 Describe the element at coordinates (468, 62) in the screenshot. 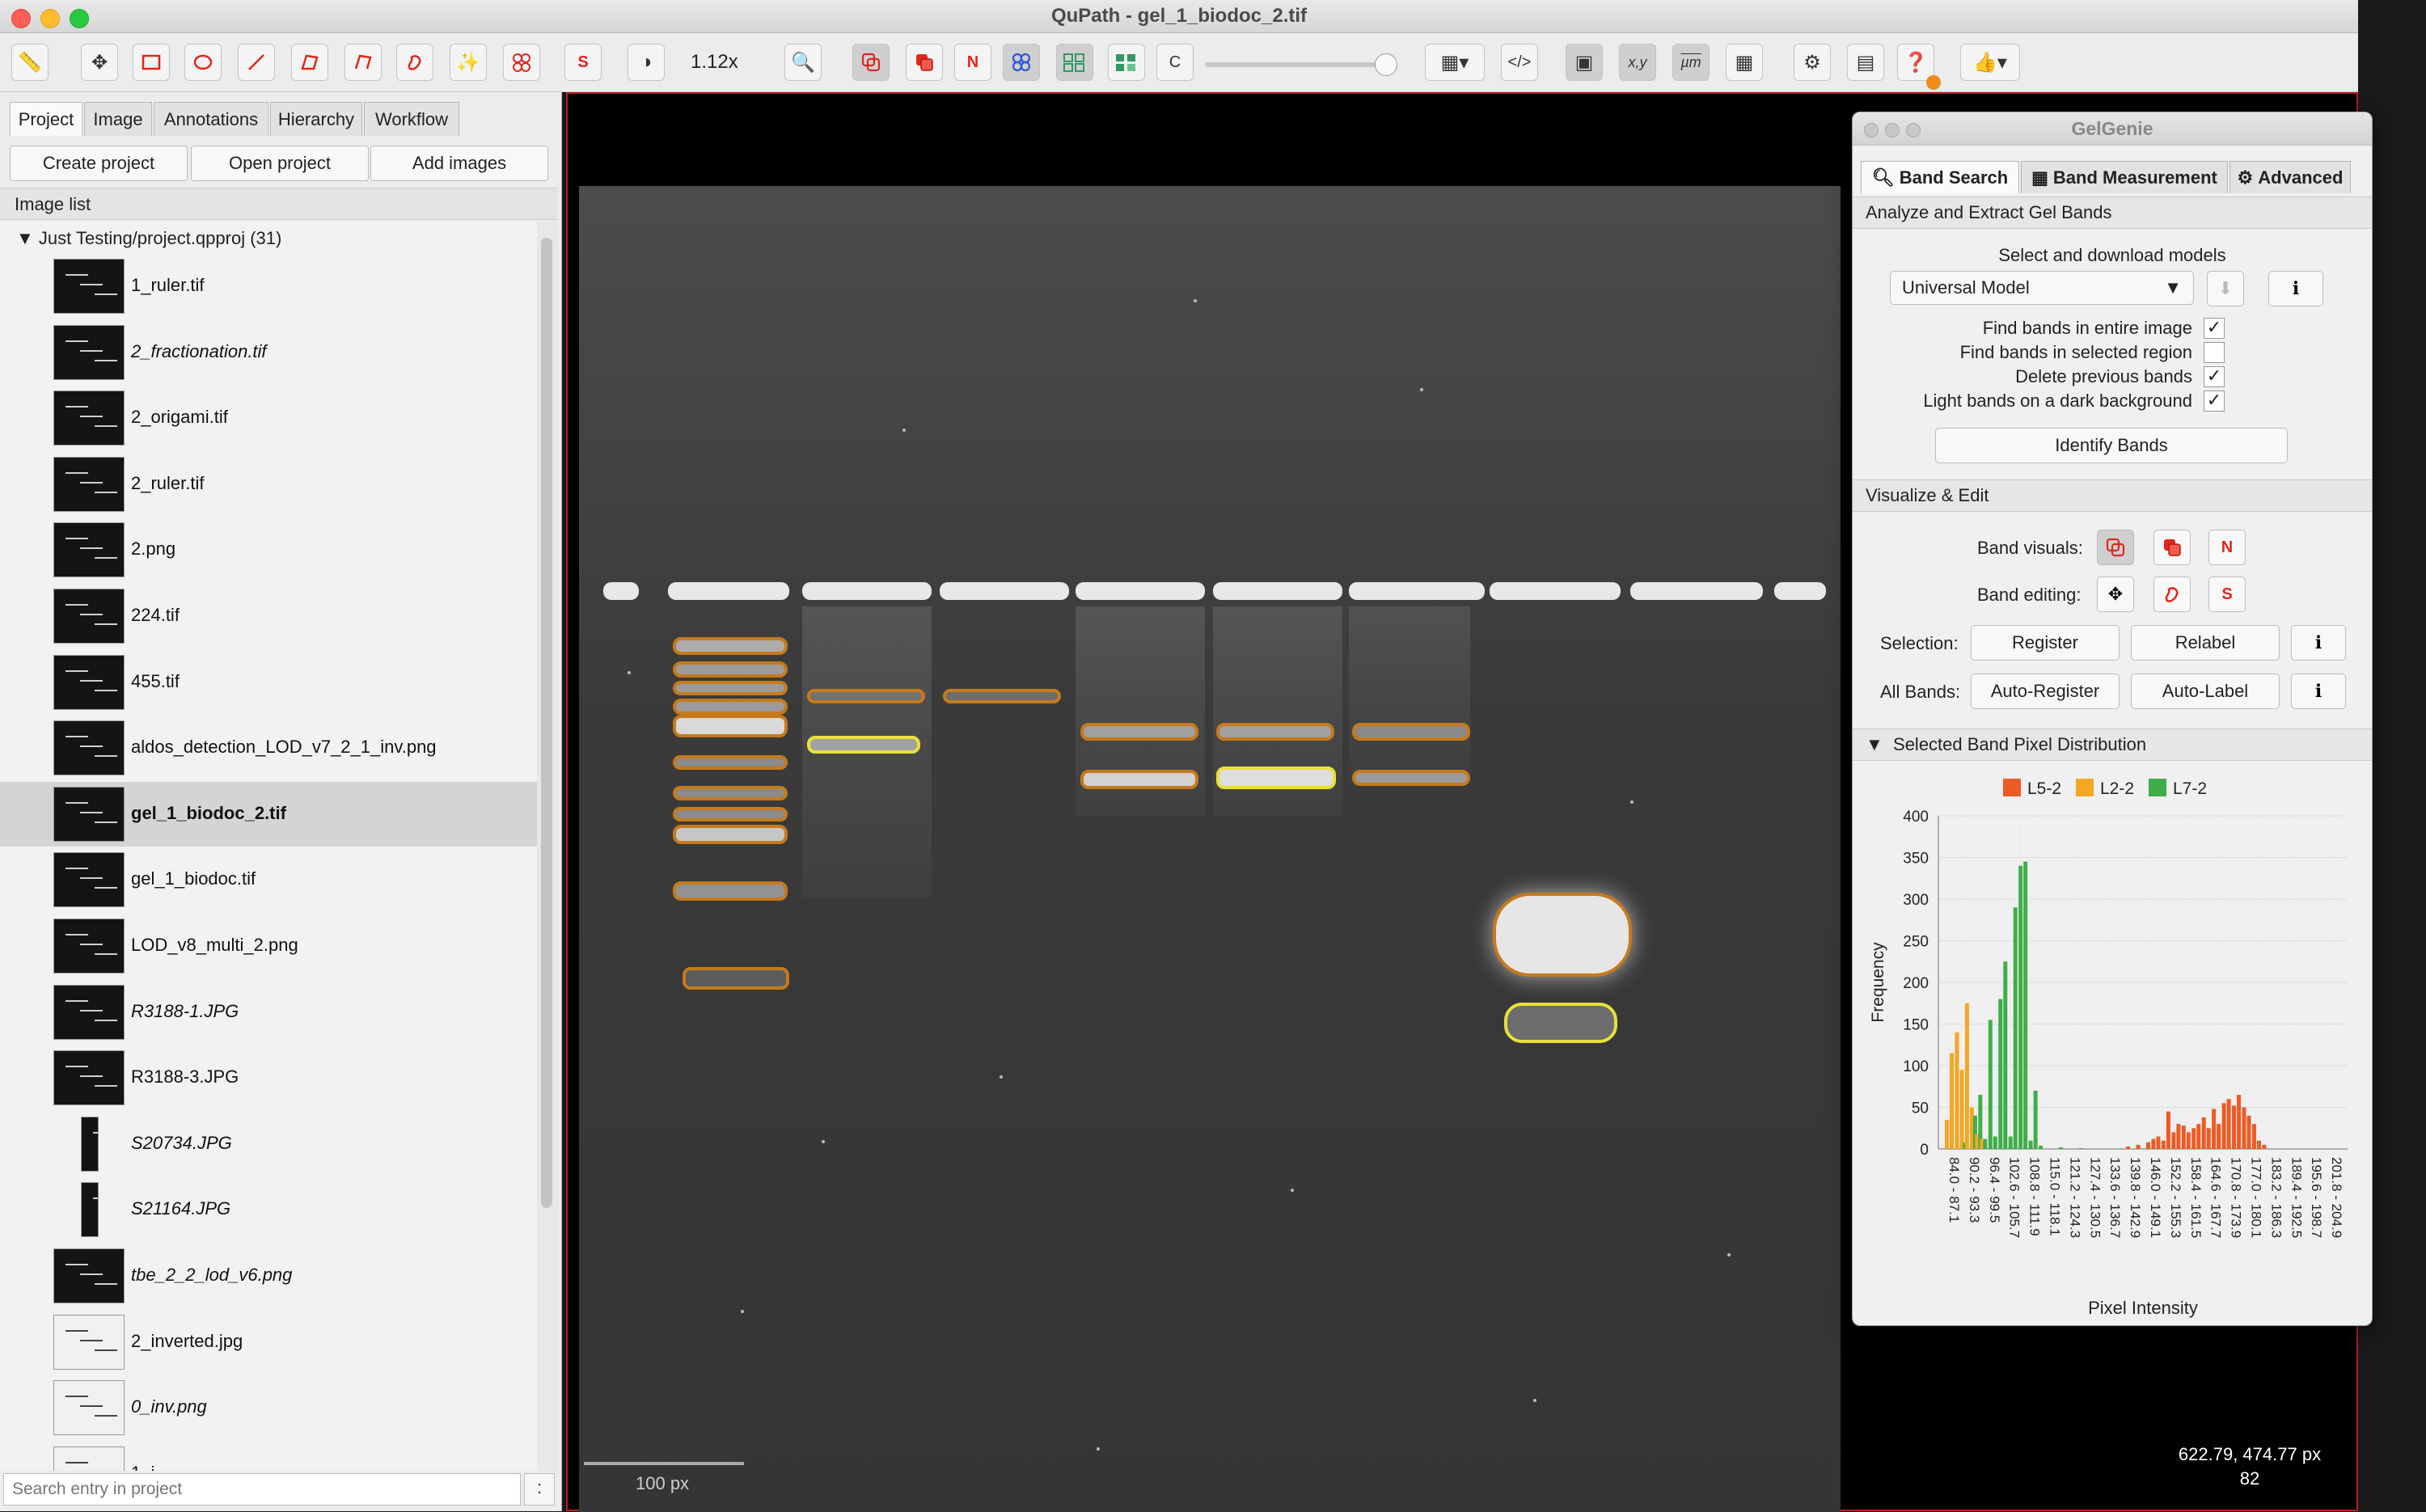

I see `wand-icon: ✨` at that location.